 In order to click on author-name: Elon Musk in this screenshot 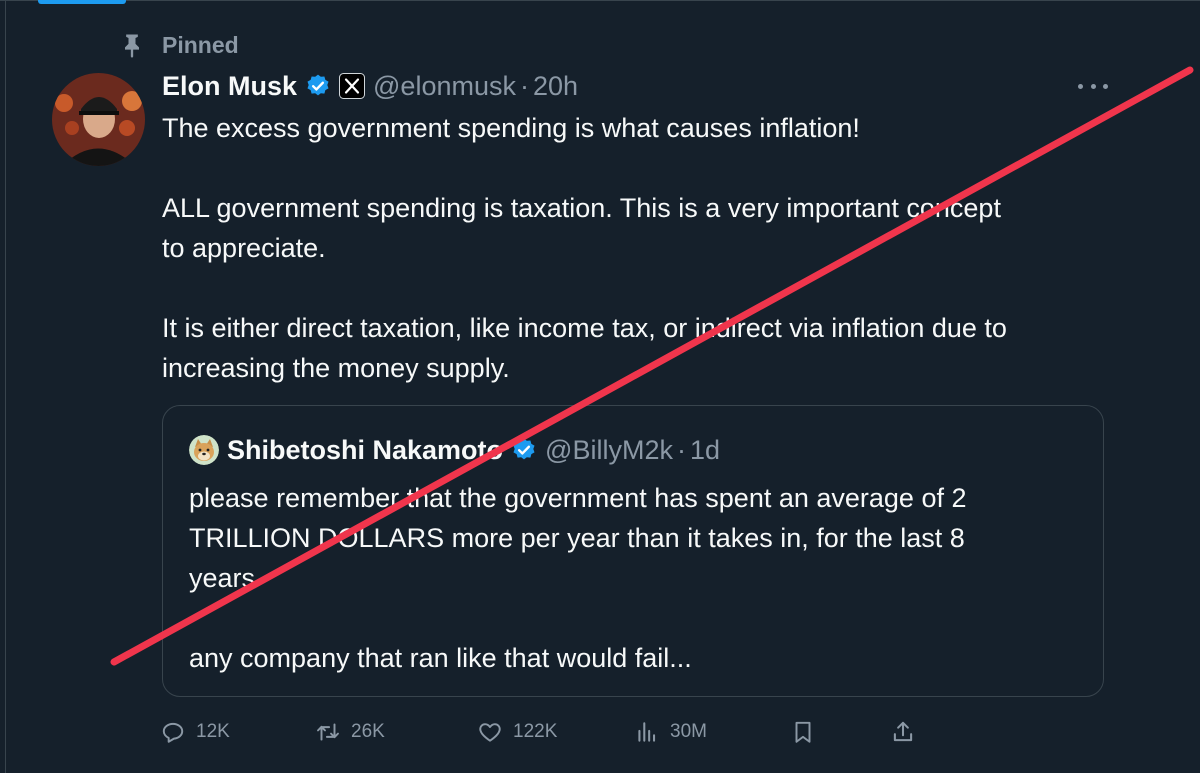, I will do `click(229, 86)`.